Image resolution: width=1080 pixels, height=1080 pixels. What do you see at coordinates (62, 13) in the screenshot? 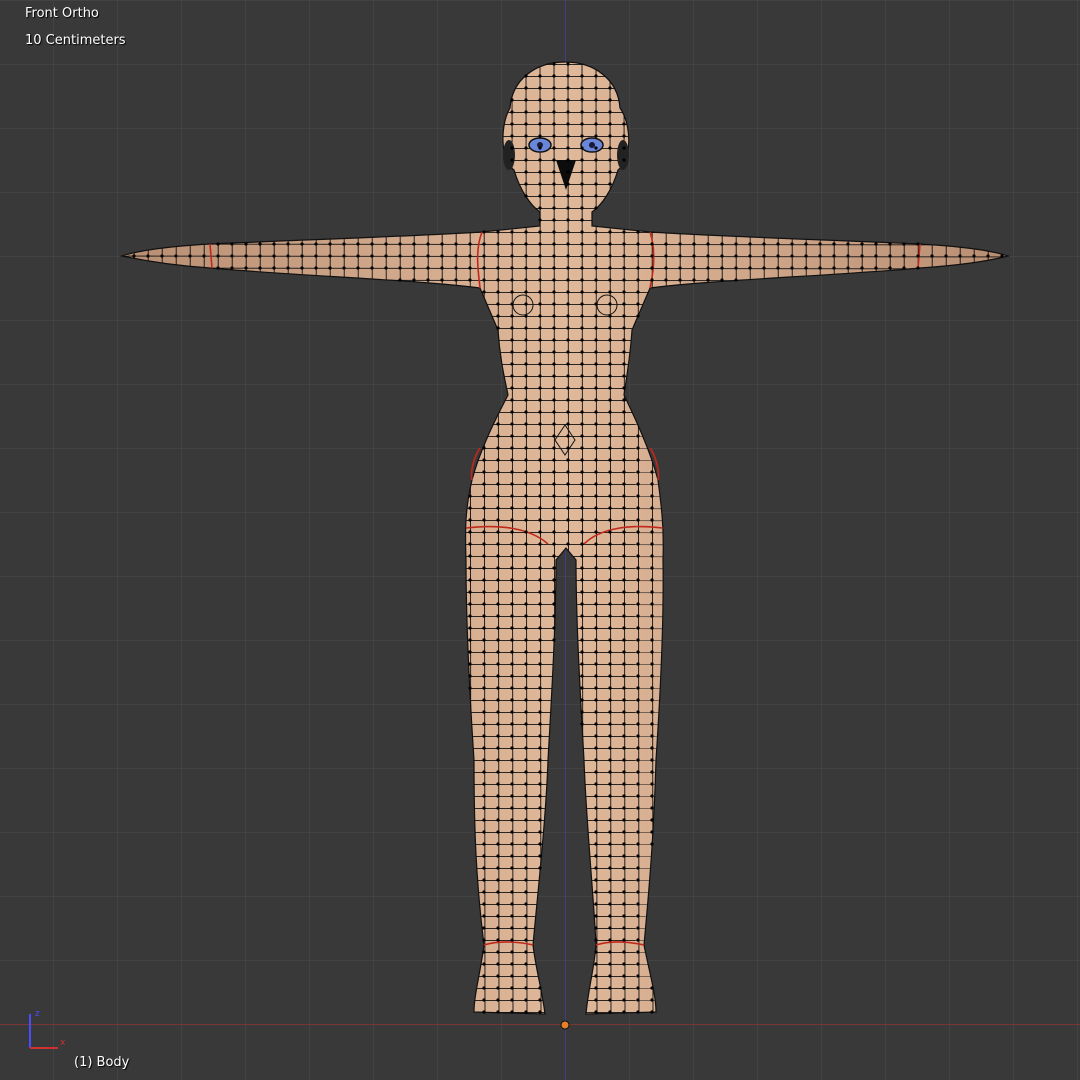
I see `view-name-label: Front Ortho` at bounding box center [62, 13].